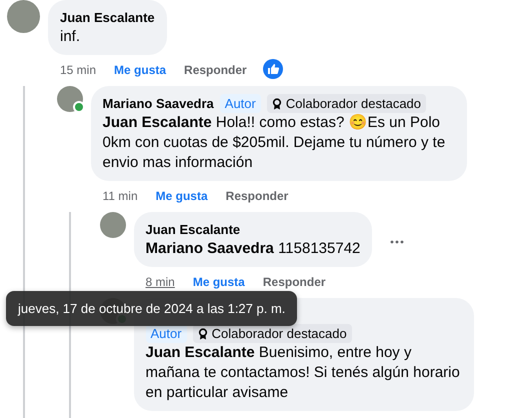  I want to click on timestamp-link: 15 min, so click(78, 70).